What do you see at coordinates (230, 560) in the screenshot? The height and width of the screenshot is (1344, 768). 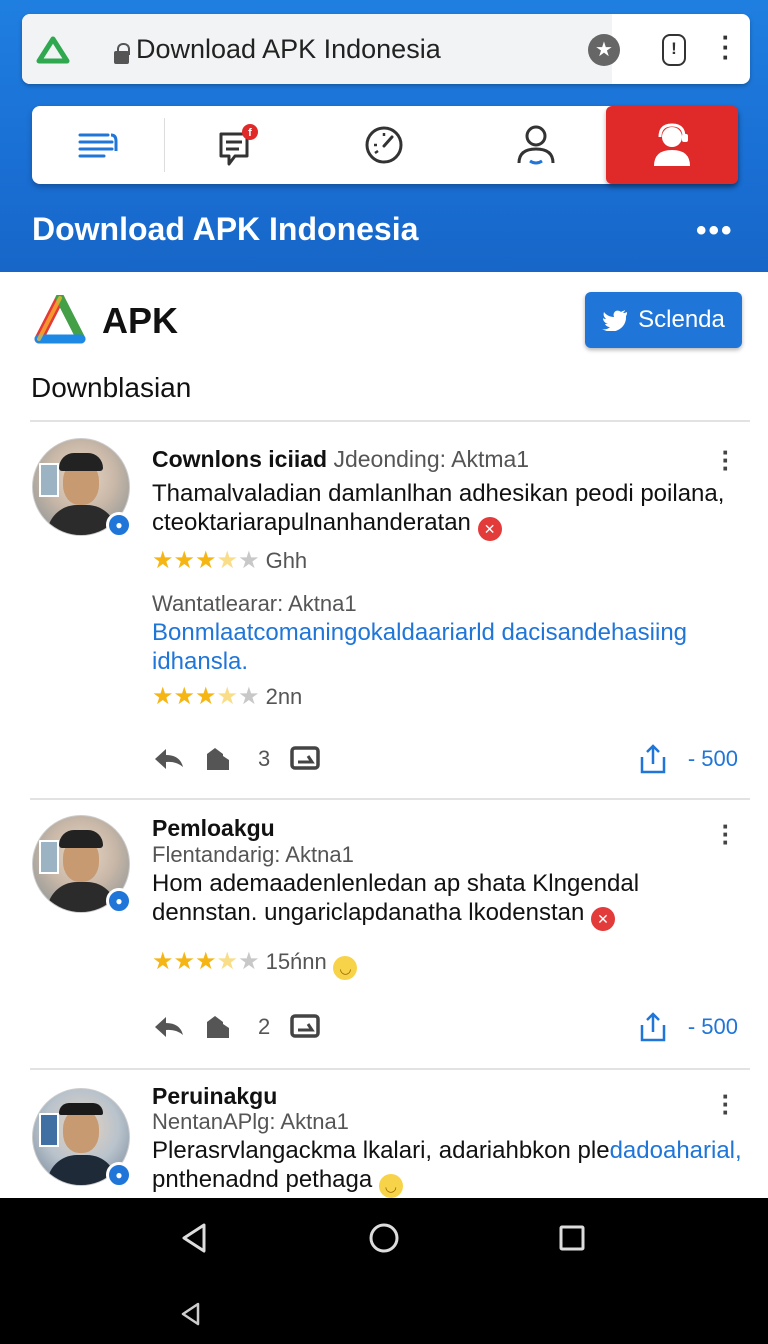 I see `star-rating: ★★★★★ Ghh` at bounding box center [230, 560].